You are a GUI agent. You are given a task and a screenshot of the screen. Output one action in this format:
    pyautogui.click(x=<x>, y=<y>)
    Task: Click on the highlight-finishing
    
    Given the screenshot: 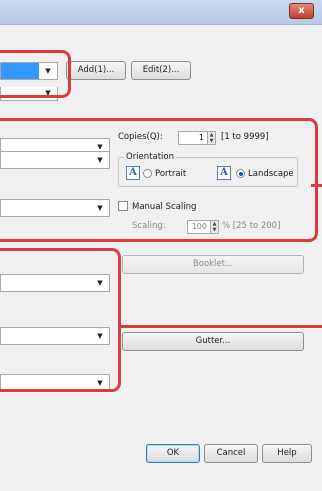 What is the action you would take?
    pyautogui.click(x=60, y=320)
    